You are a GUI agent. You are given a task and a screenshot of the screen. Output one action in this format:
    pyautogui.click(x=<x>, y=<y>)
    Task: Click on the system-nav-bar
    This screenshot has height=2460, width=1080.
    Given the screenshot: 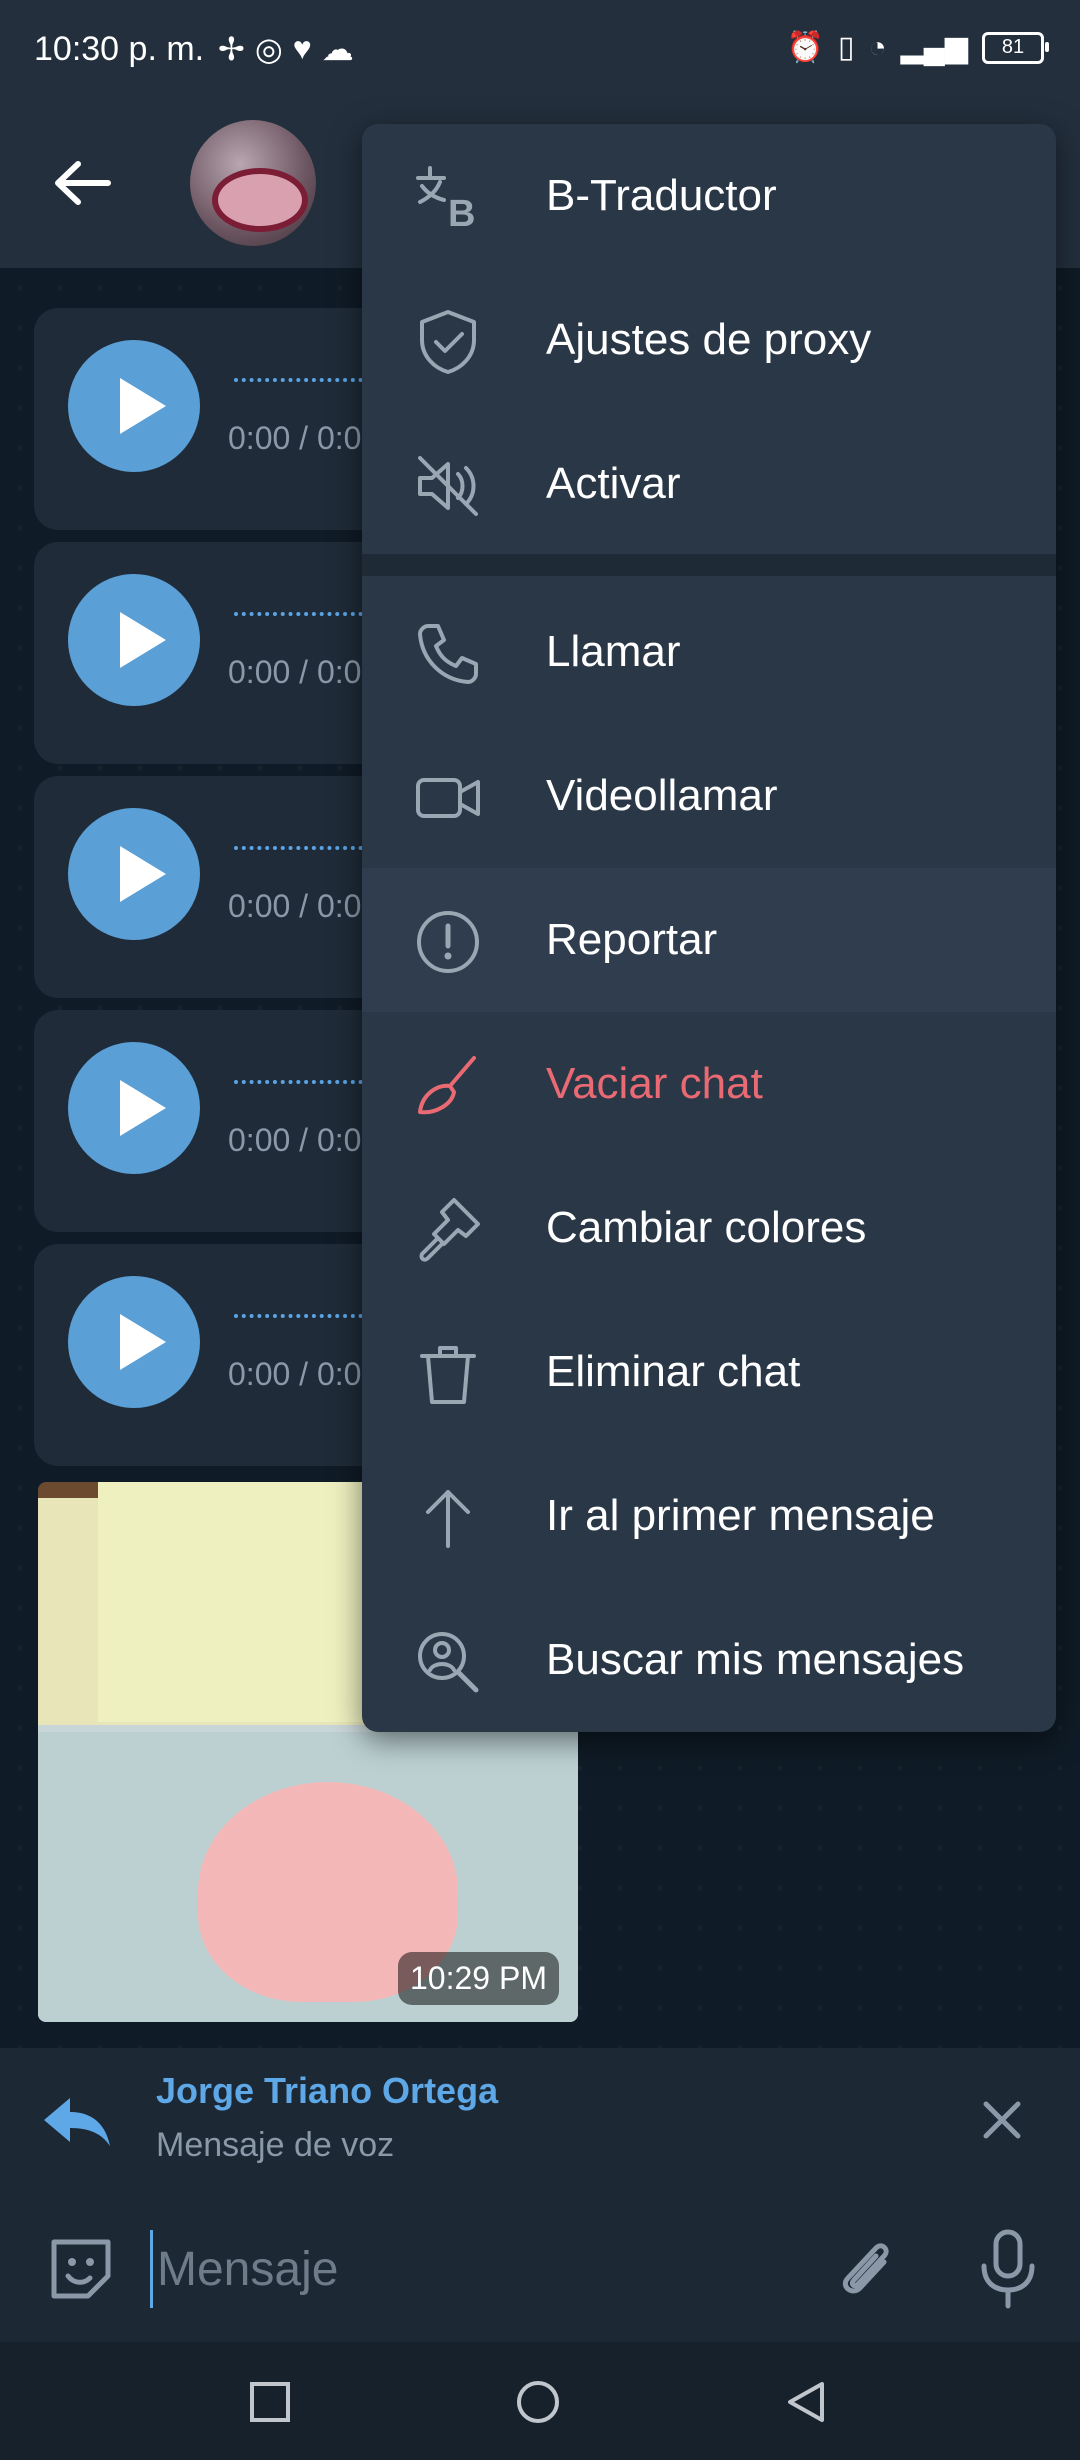 What is the action you would take?
    pyautogui.click(x=540, y=2401)
    